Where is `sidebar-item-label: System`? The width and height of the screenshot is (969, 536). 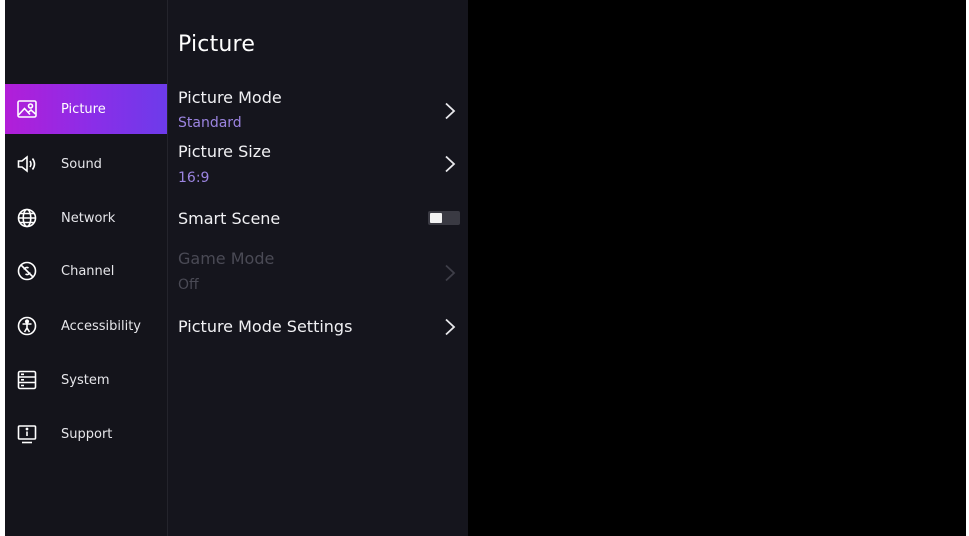
sidebar-item-label: System is located at coordinates (85, 380).